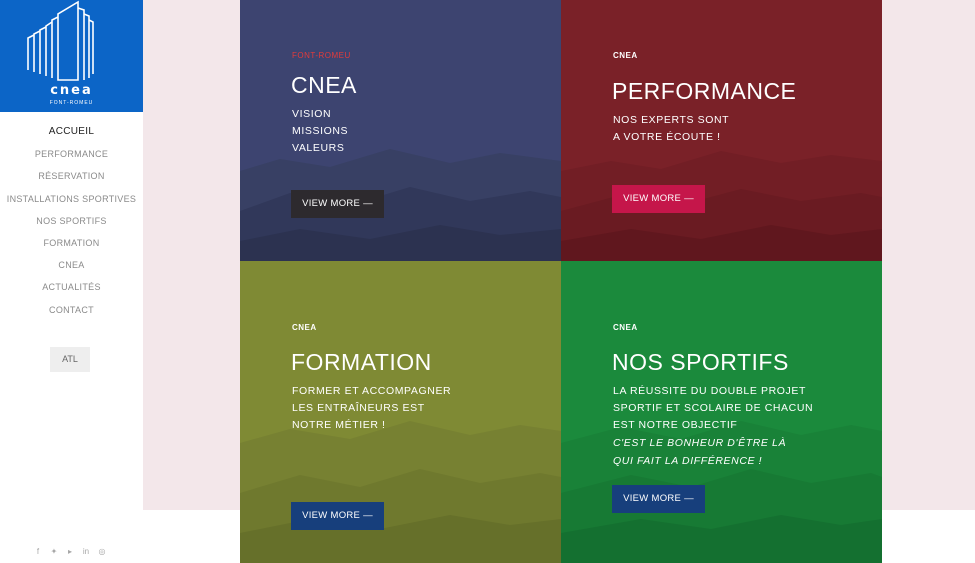 This screenshot has width=975, height=563. What do you see at coordinates (700, 443) in the screenshot?
I see `tile-italic-line: C'EST LE BONHEUR D'ÊTRE LÀ` at bounding box center [700, 443].